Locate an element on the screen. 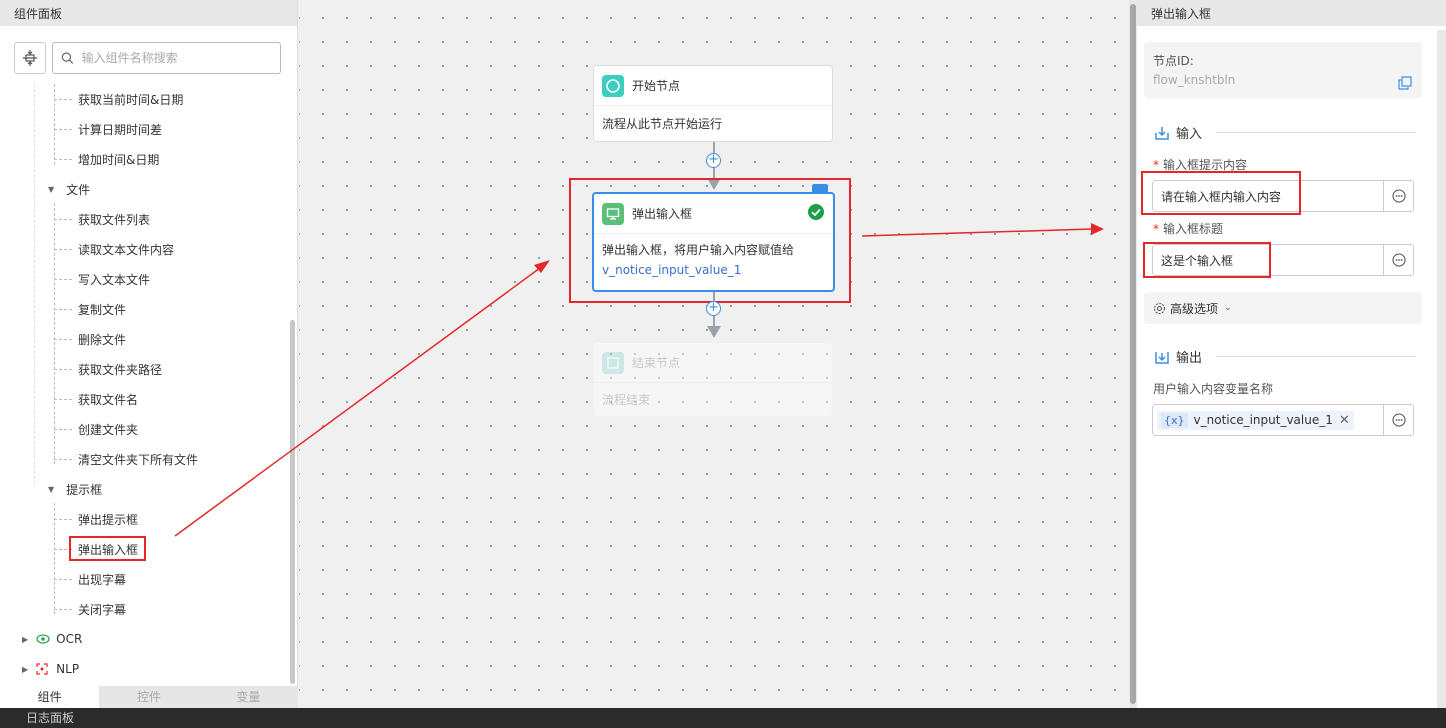 The image size is (1446, 728). tree-item: 清空文件夹下所有文件 is located at coordinates (126, 459).